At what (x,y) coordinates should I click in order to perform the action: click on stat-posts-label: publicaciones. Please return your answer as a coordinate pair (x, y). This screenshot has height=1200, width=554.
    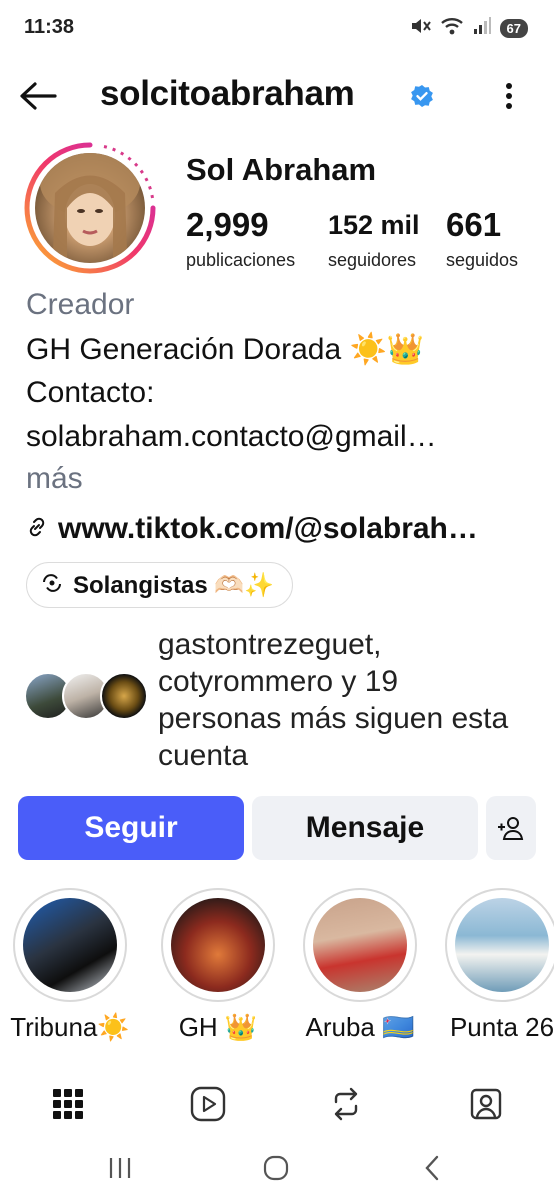
    Looking at the image, I should click on (241, 260).